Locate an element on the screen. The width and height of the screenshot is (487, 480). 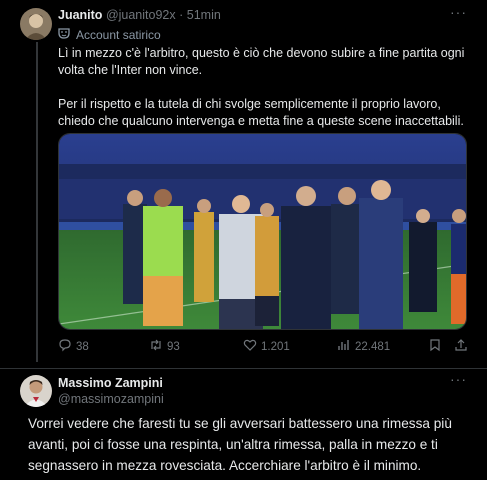
reply-count: 38 is located at coordinates (82, 346).